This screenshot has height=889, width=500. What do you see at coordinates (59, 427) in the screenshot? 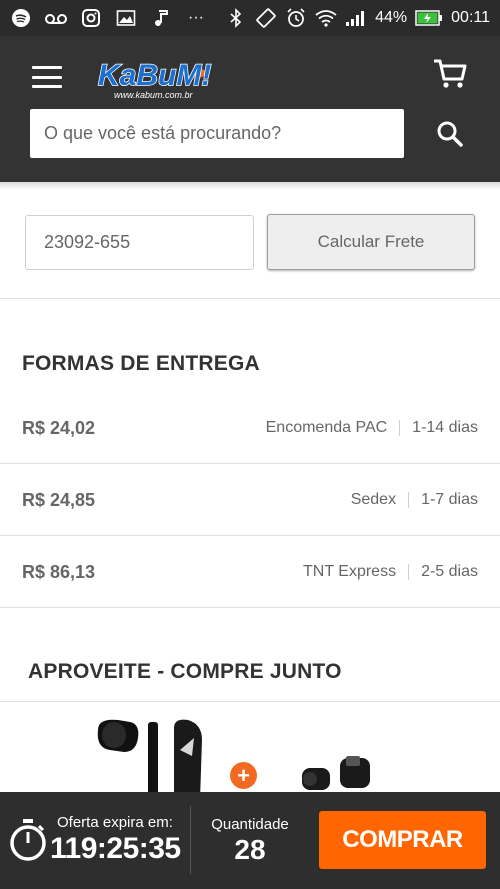
I see `shipping-price: R$ 24,02` at bounding box center [59, 427].